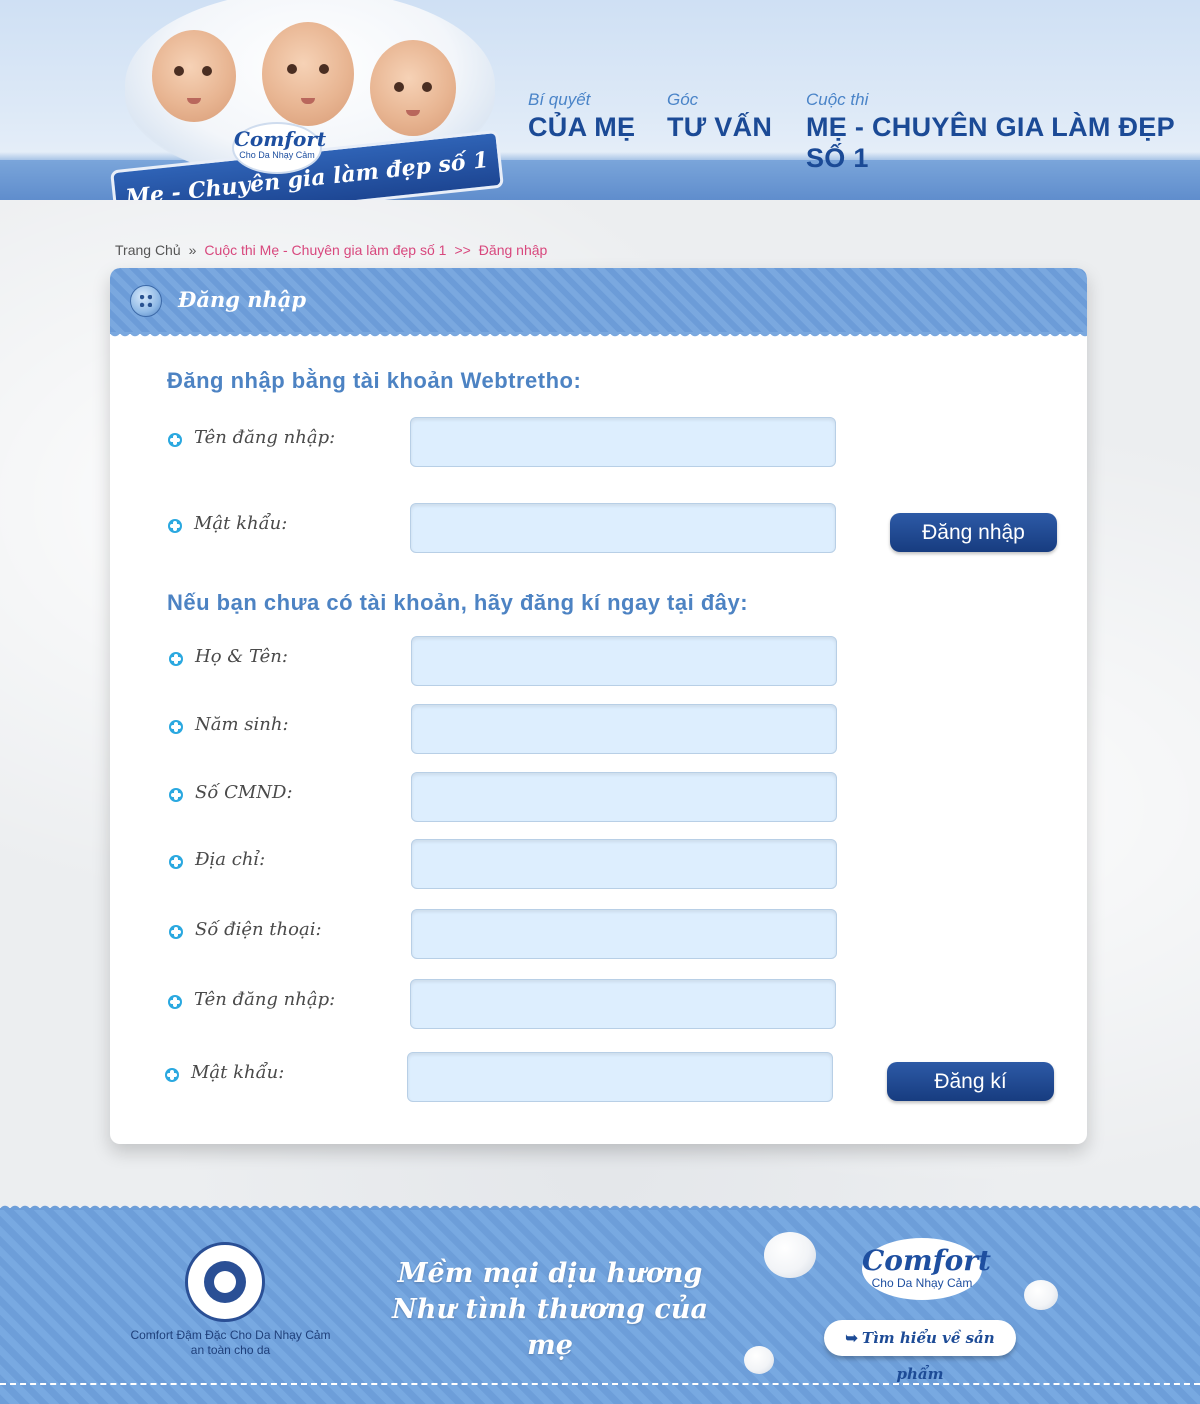  What do you see at coordinates (837, 99) in the screenshot?
I see `nav-small-label: Cuộc thi` at bounding box center [837, 99].